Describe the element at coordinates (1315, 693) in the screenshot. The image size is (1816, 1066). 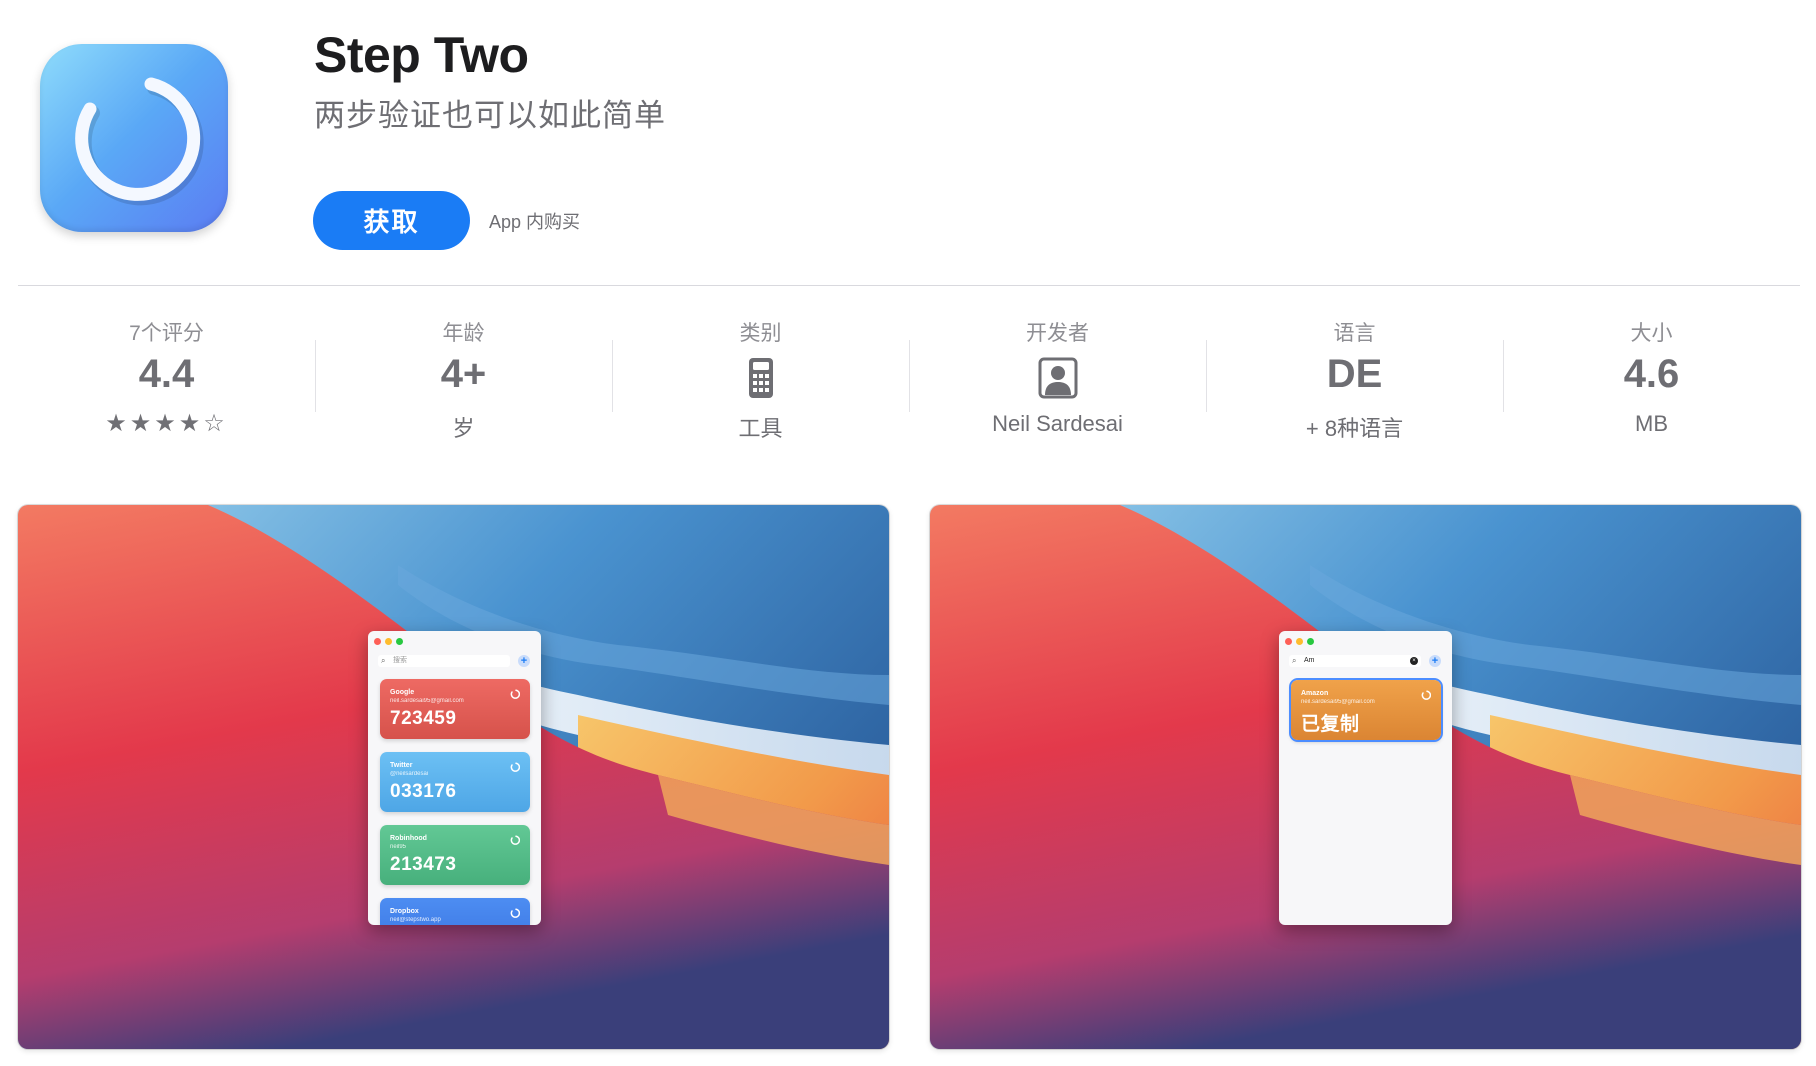
I see `card-name: Amazon` at that location.